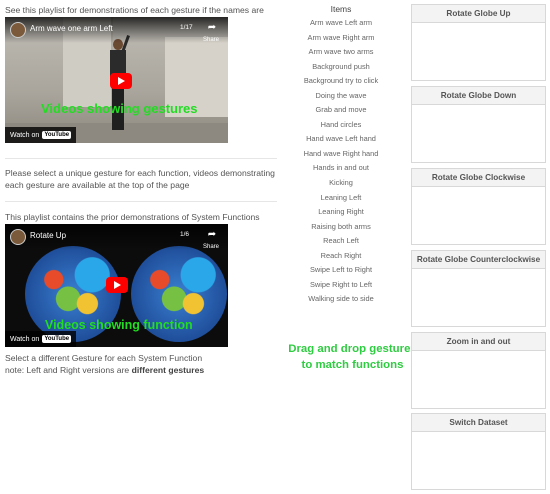 This screenshot has width=550, height=494. I want to click on gesture-item: Leaning Right, so click(341, 212).